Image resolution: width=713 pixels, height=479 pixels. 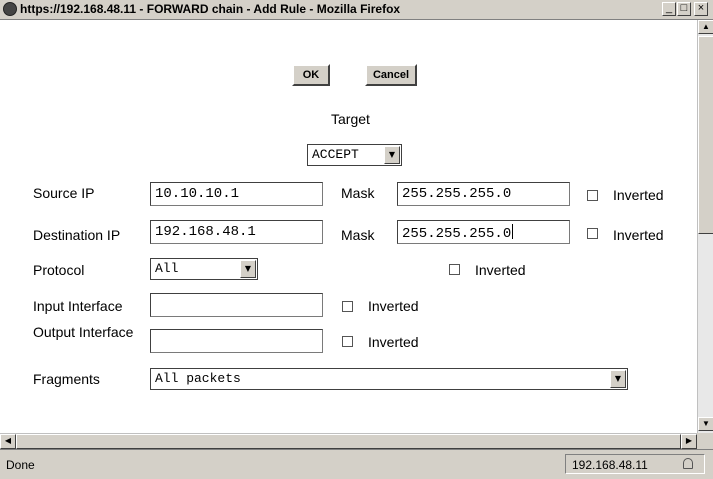 I want to click on protocol-label: Protocol, so click(x=59, y=270).